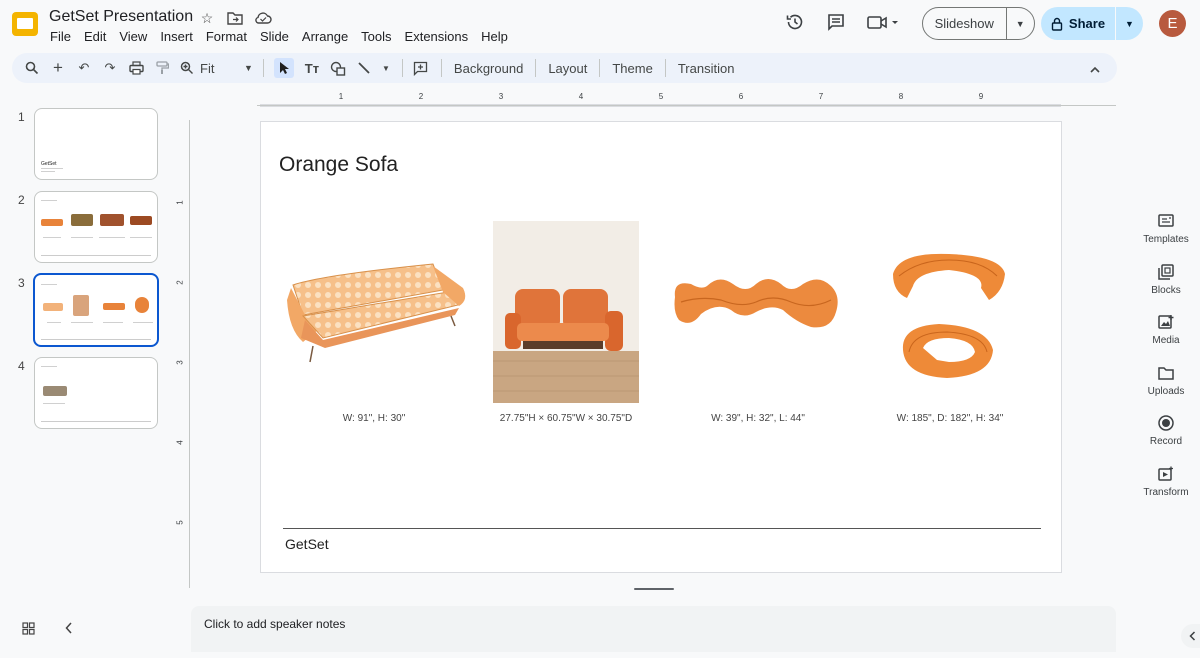 This screenshot has height=658, width=1200. Describe the element at coordinates (1166, 373) in the screenshot. I see `folder-icon` at that location.